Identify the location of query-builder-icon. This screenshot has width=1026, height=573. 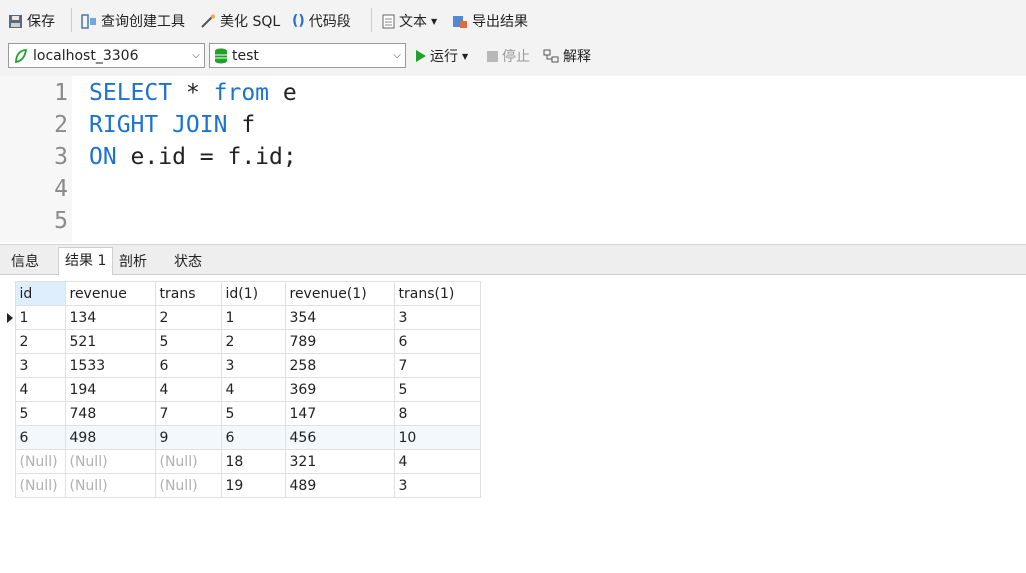
(88, 21).